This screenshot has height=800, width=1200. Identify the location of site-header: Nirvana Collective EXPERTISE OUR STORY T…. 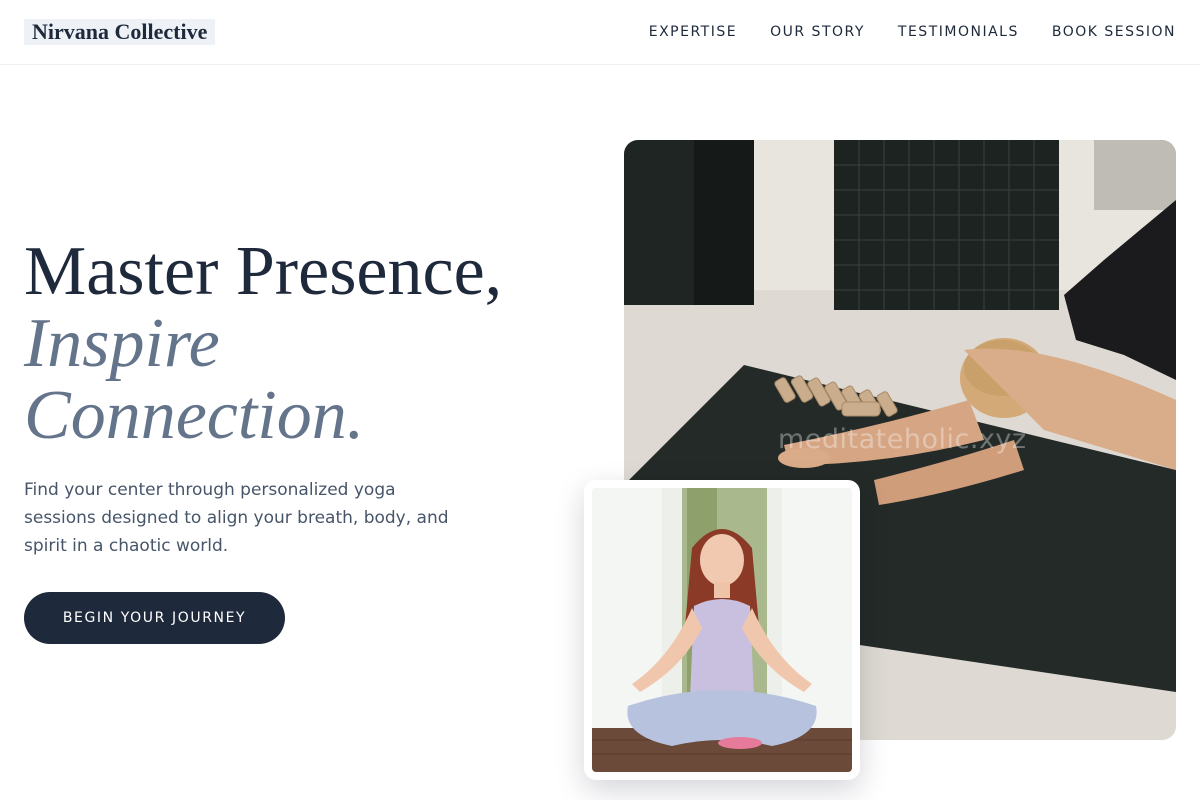
(600, 32).